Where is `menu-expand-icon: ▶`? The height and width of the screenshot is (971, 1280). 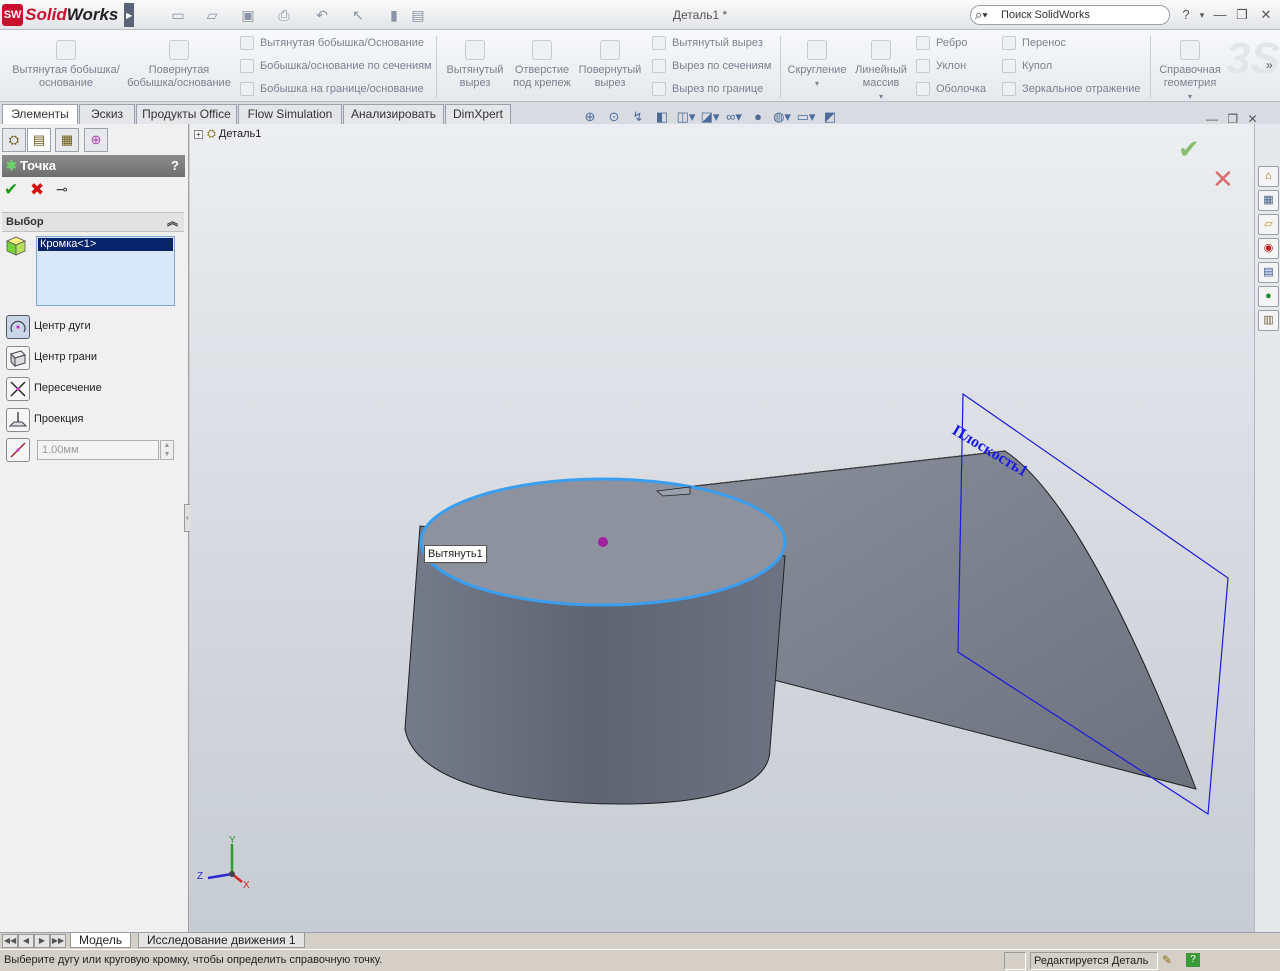
menu-expand-icon: ▶ is located at coordinates (129, 15).